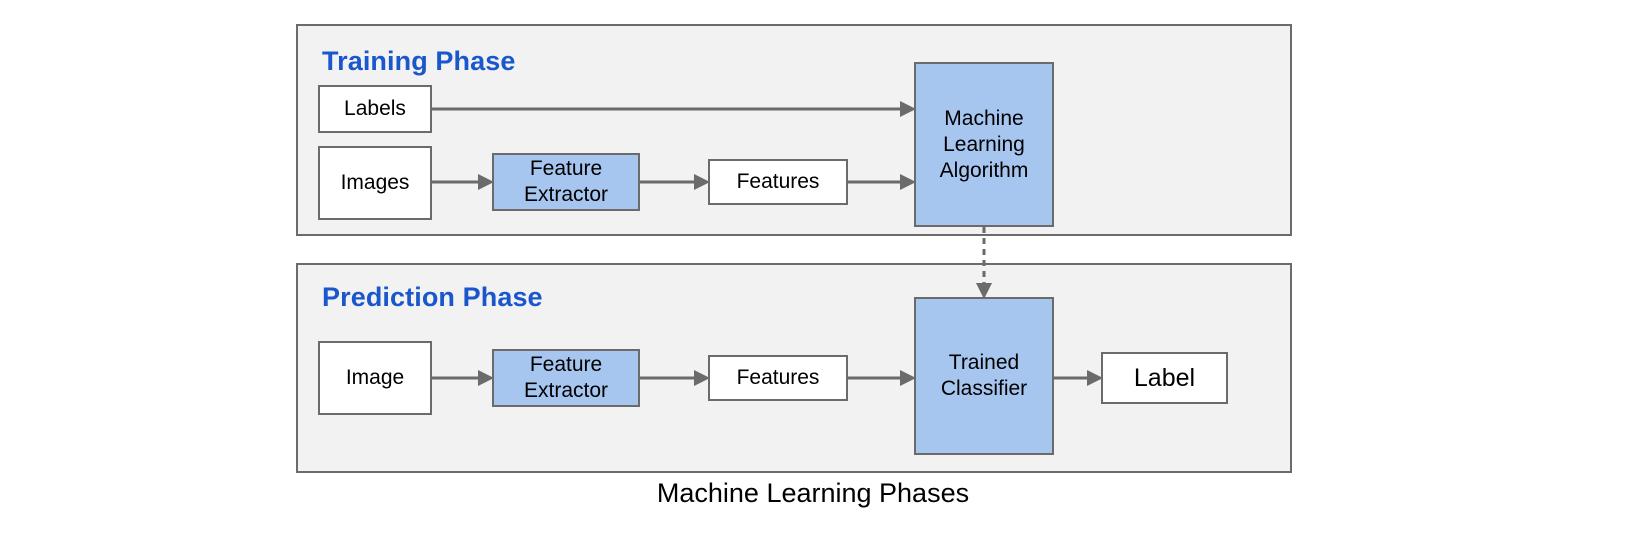  What do you see at coordinates (813, 493) in the screenshot?
I see `diagram-caption: Machine Learning Phases` at bounding box center [813, 493].